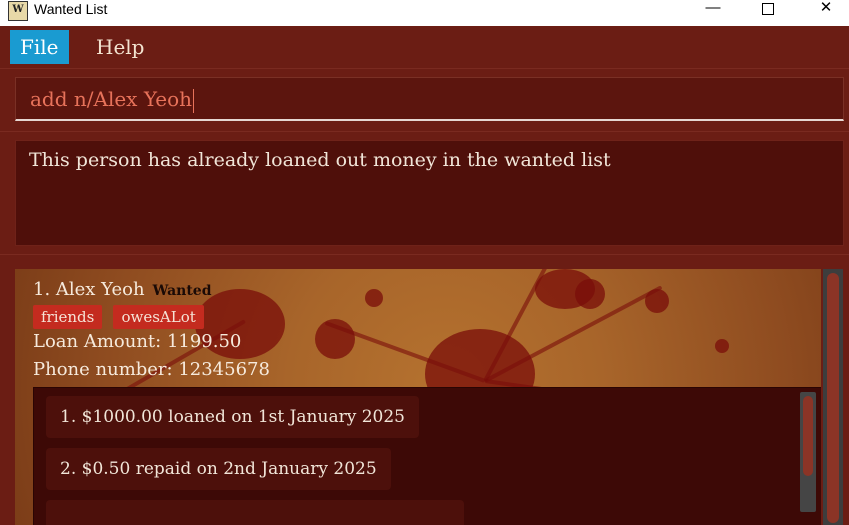 This screenshot has height=525, width=849. I want to click on close-button: ✕, so click(826, 9).